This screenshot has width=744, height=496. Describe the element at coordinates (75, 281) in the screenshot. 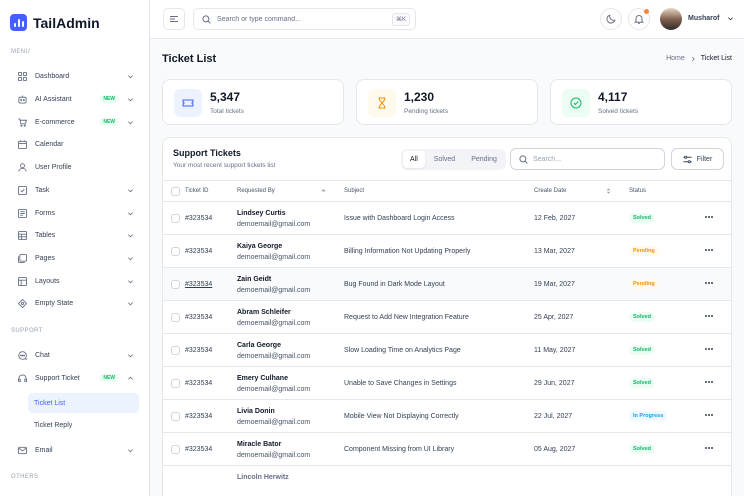

I see `sidebar-item-layouts: Layouts` at that location.